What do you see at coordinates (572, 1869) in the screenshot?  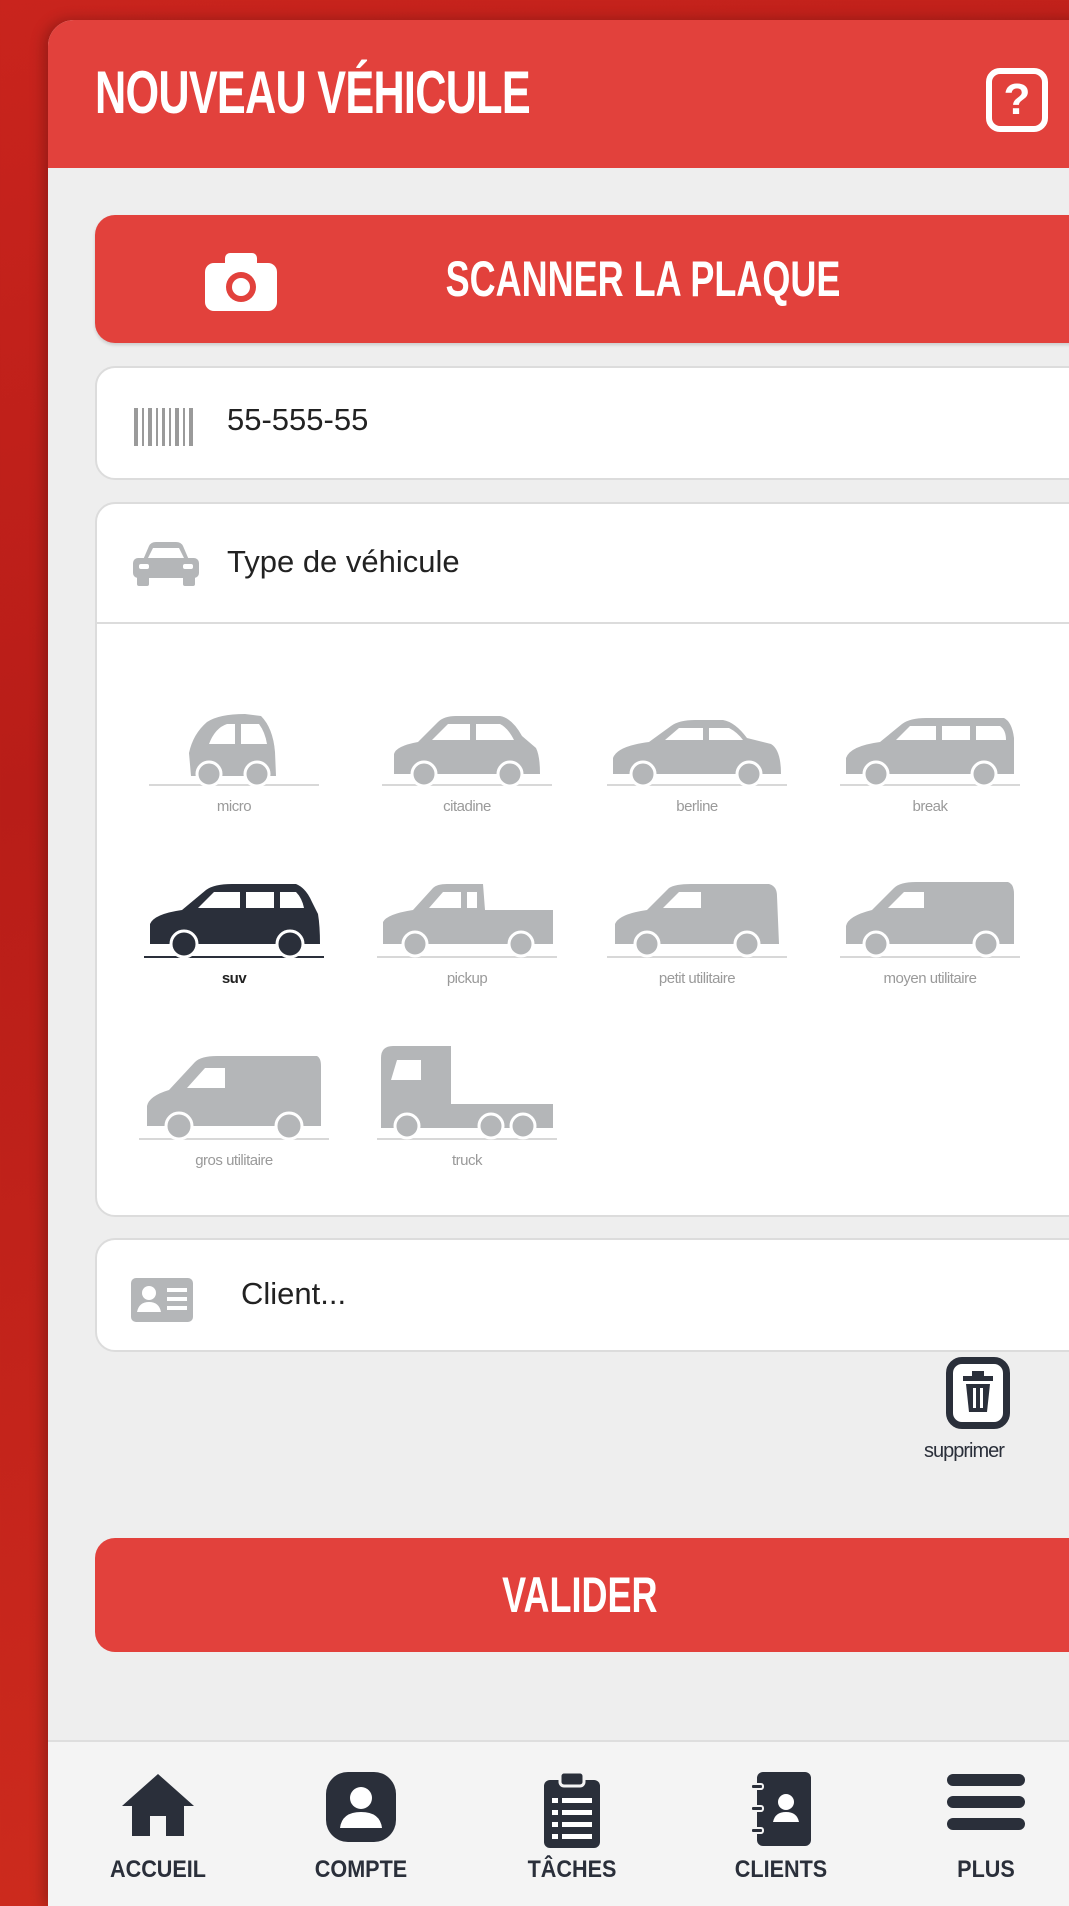 I see `tab-label: TÂCHES` at bounding box center [572, 1869].